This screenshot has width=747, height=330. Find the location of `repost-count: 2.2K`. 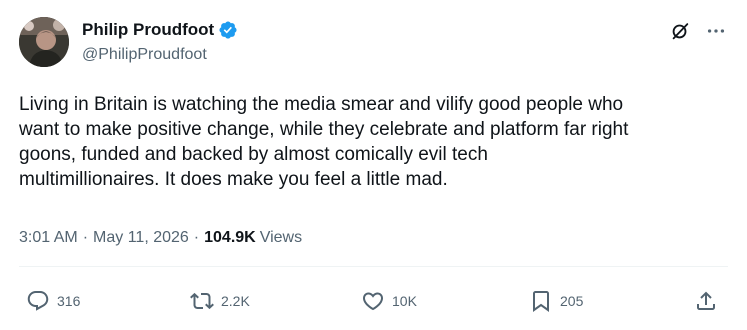

repost-count: 2.2K is located at coordinates (235, 301).